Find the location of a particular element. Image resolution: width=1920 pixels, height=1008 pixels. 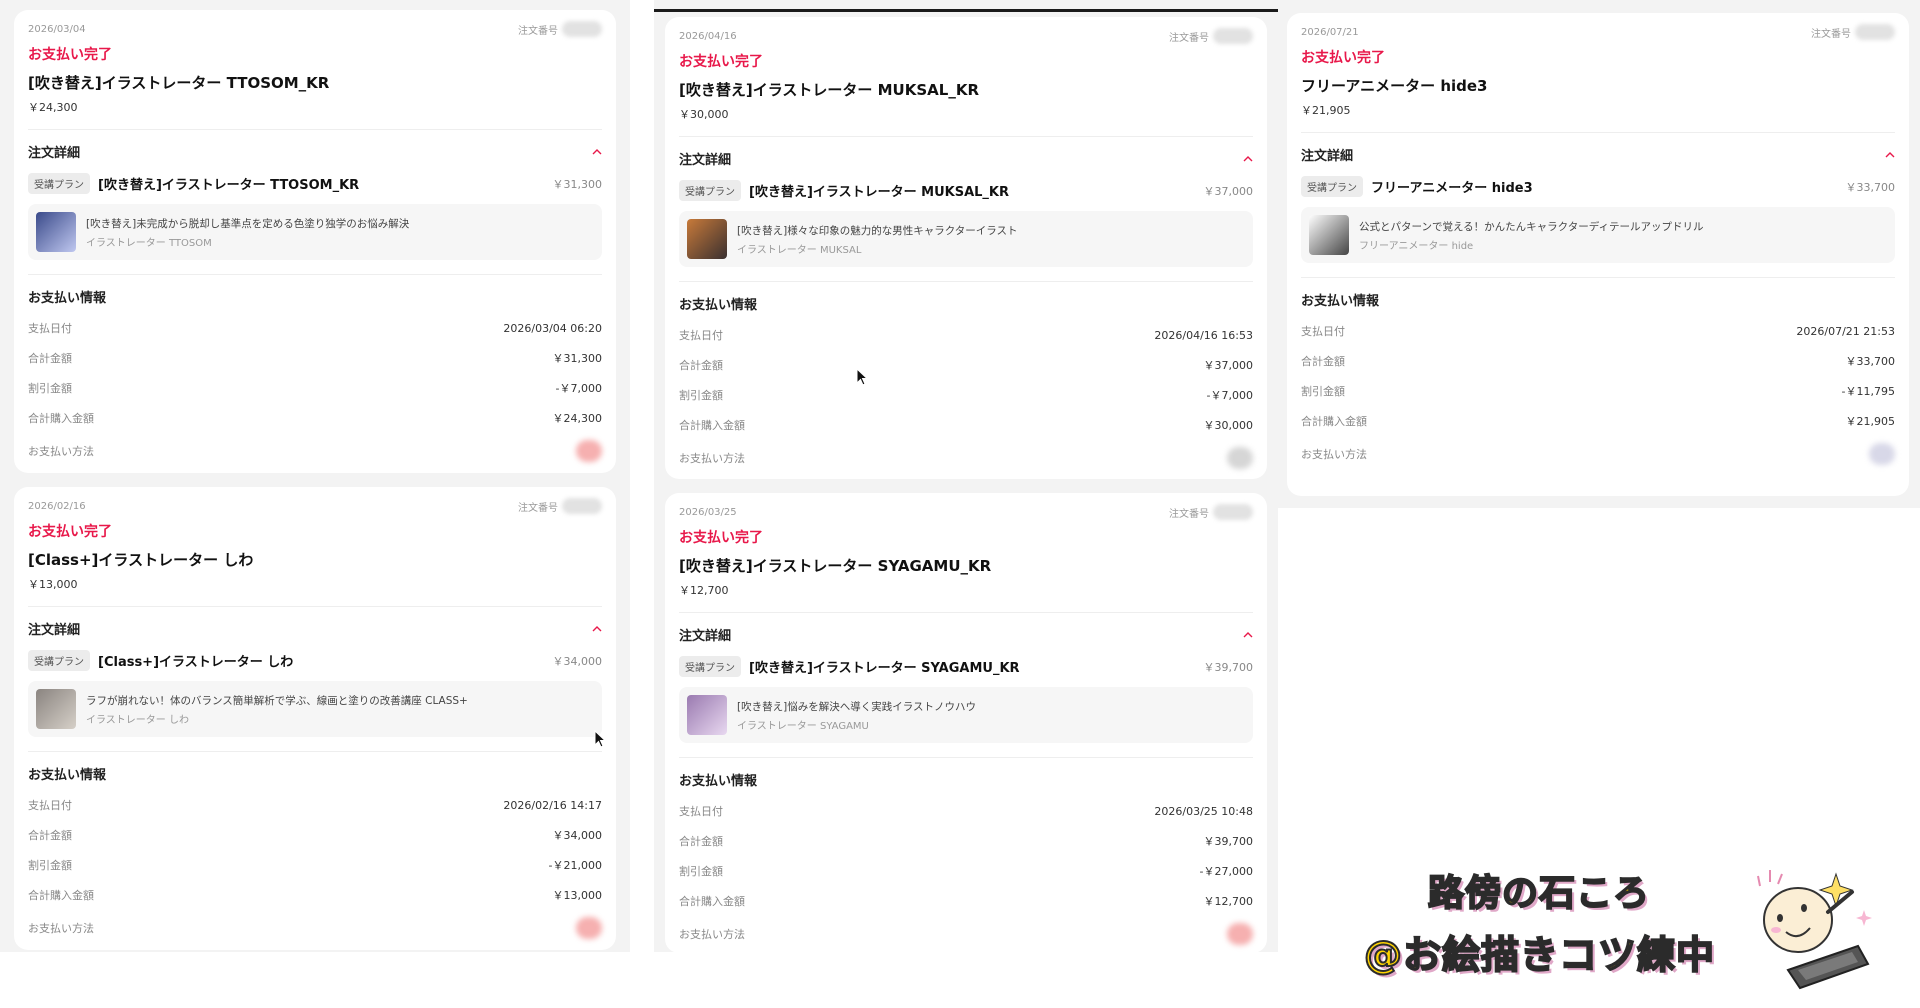

plan-row: 受講プラン [吹き替え]イラストレーター TTOSOM_KR ￥31,300 is located at coordinates (315, 183).